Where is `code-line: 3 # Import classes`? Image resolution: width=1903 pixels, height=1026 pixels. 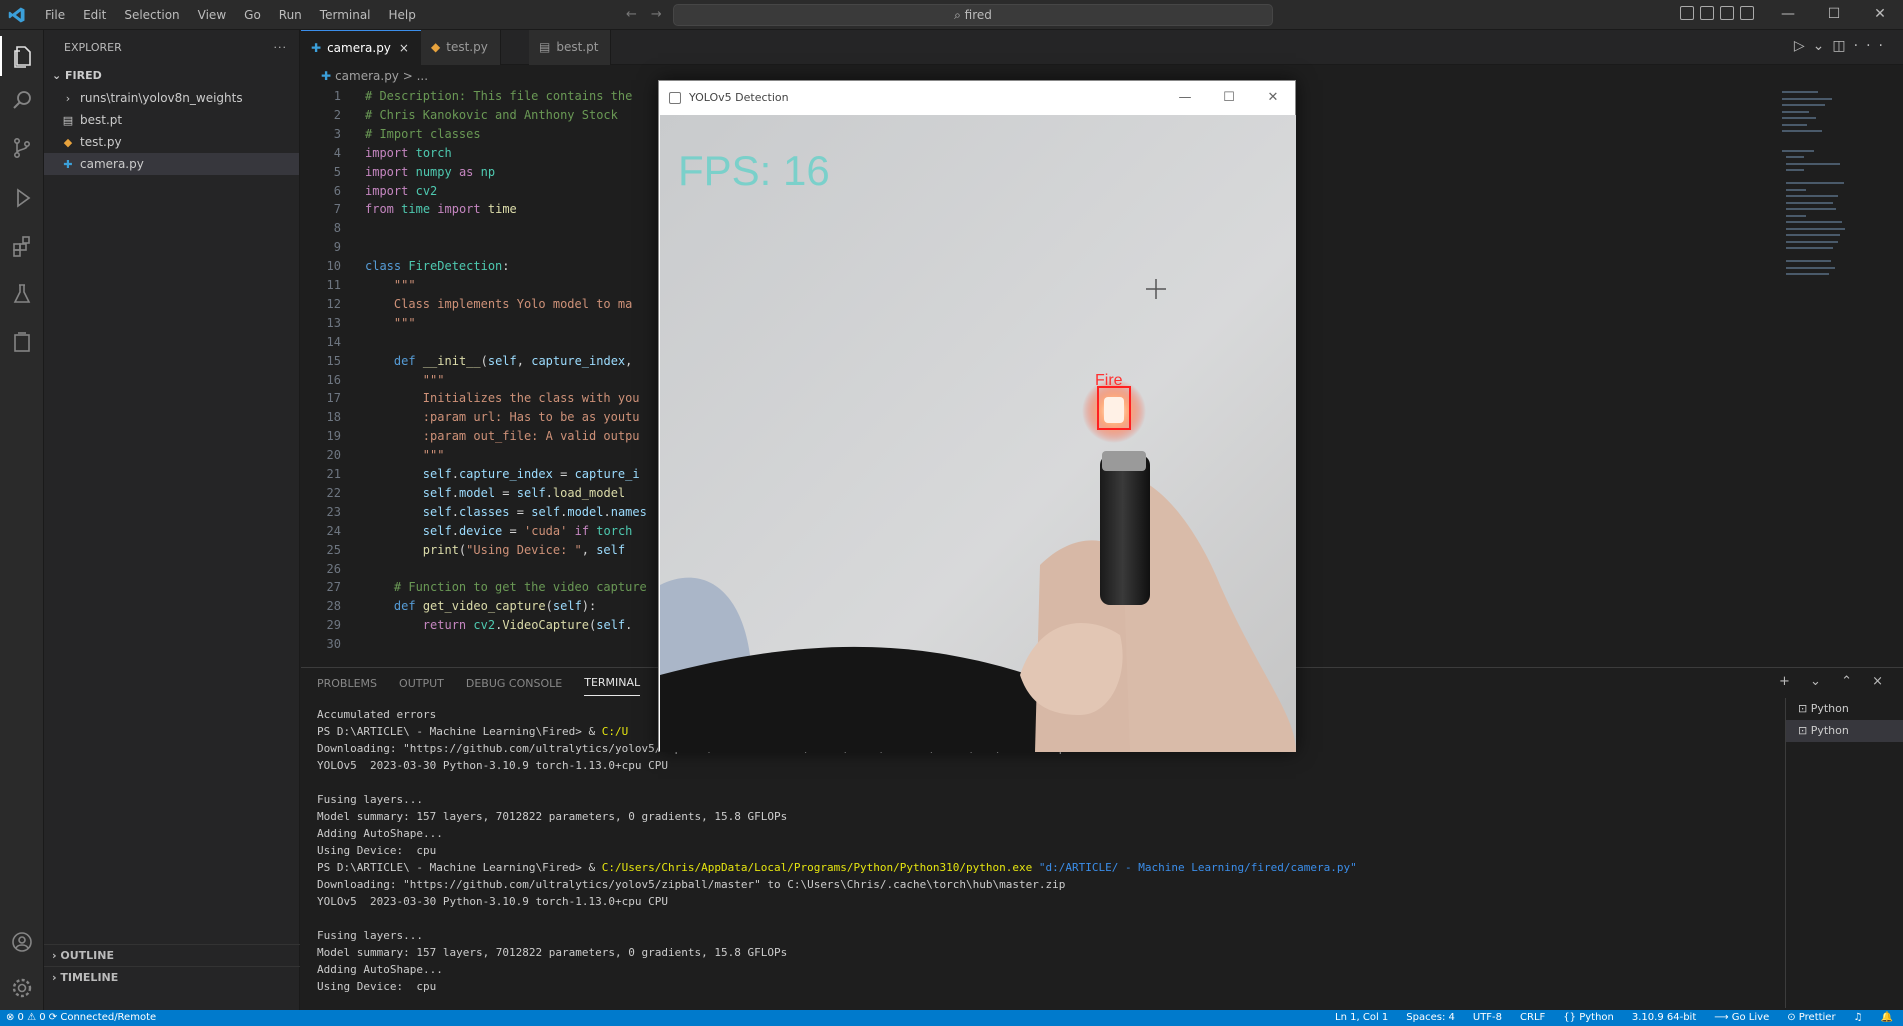
code-line: 3 # Import classes is located at coordinates (391, 134).